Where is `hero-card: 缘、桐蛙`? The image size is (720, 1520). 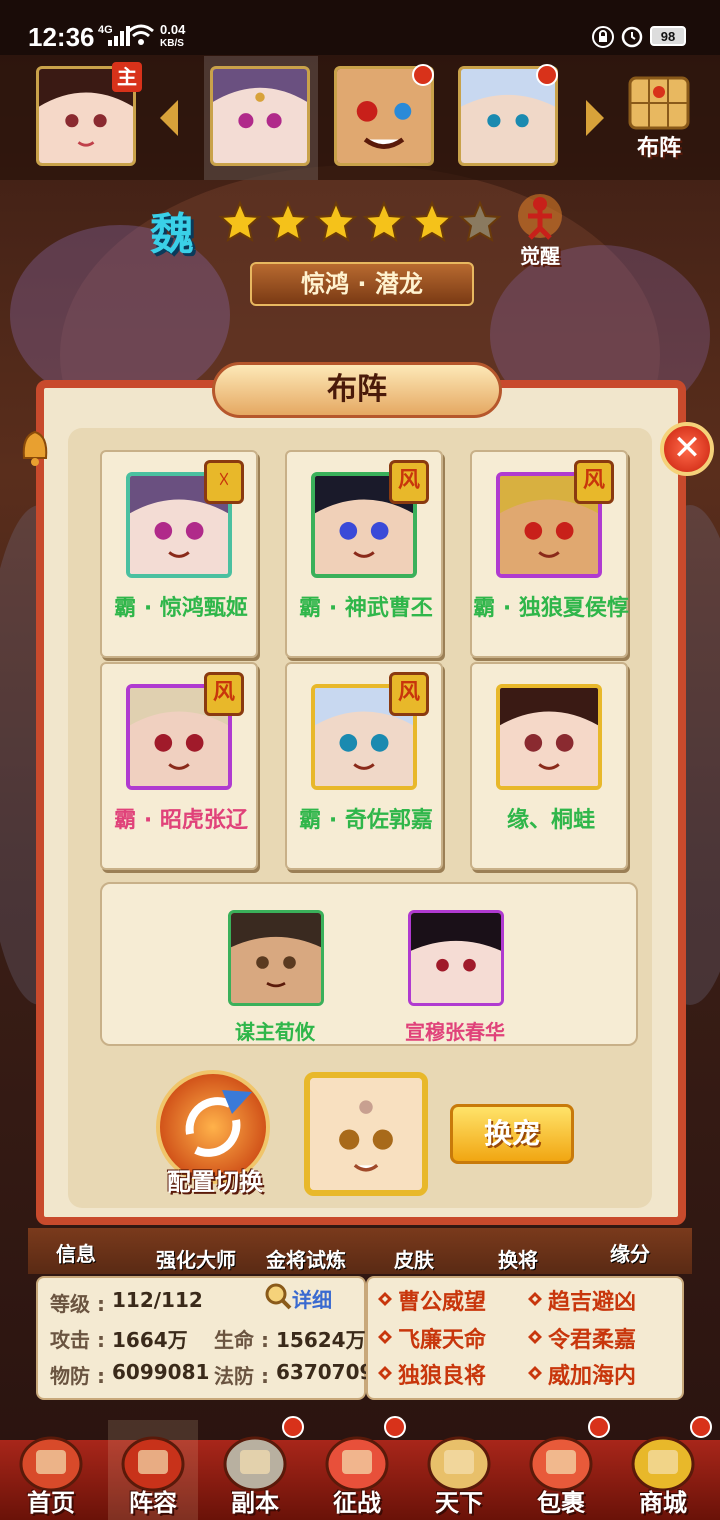
hero-card: 缘、桐蛙 is located at coordinates (549, 766).